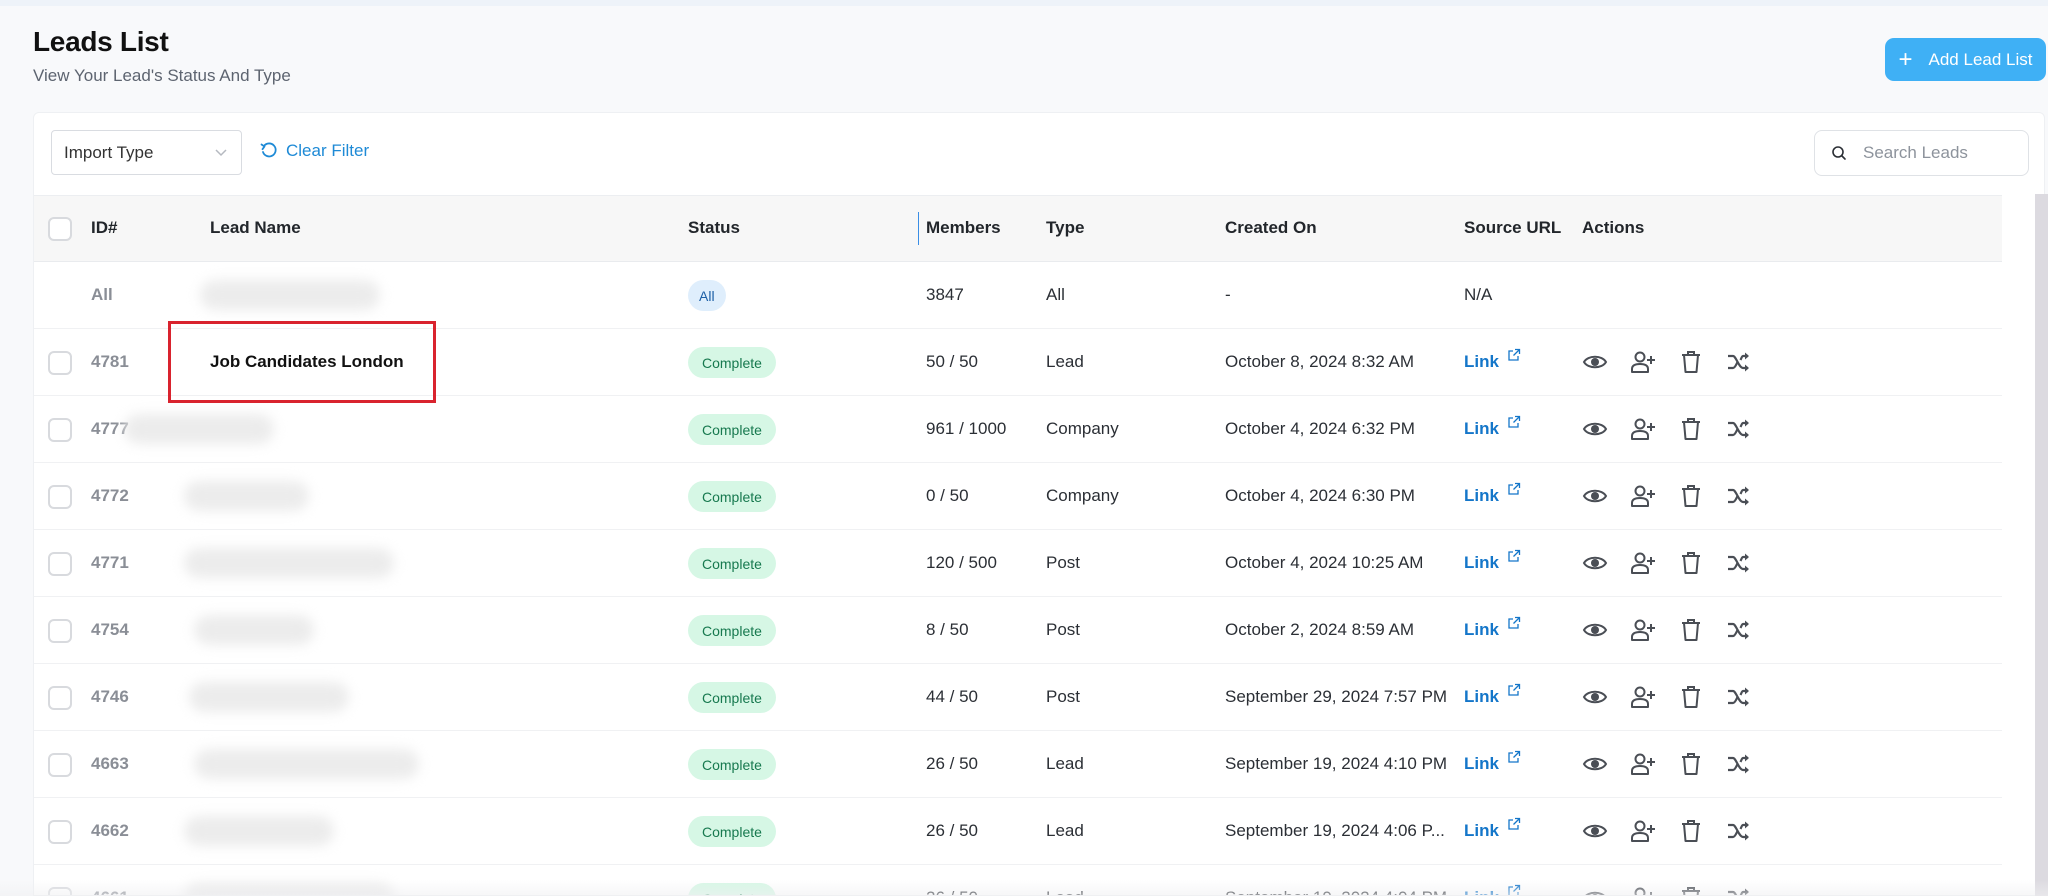 The width and height of the screenshot is (2048, 896). I want to click on row-id: 4772, so click(110, 495).